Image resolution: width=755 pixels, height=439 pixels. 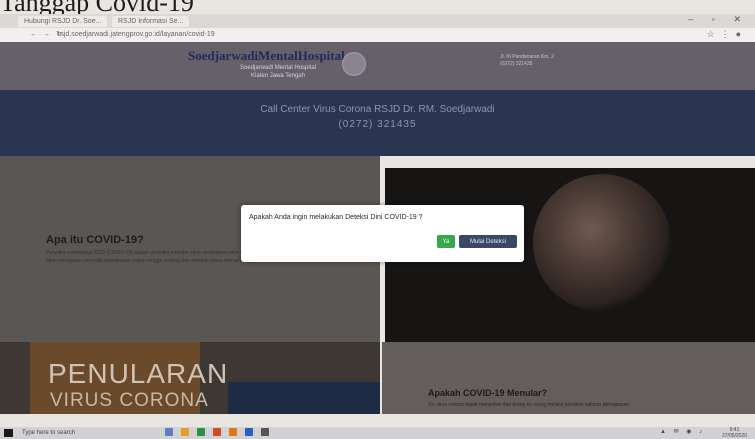 I want to click on window-controls: – ▫ ✕, so click(x=718, y=19).